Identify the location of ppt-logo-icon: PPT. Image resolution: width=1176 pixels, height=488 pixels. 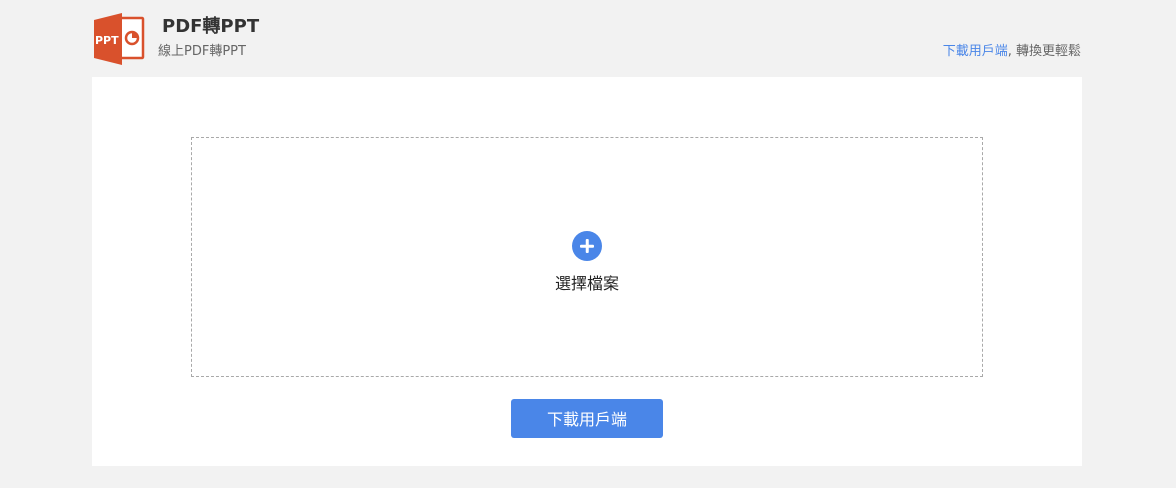
(119, 39).